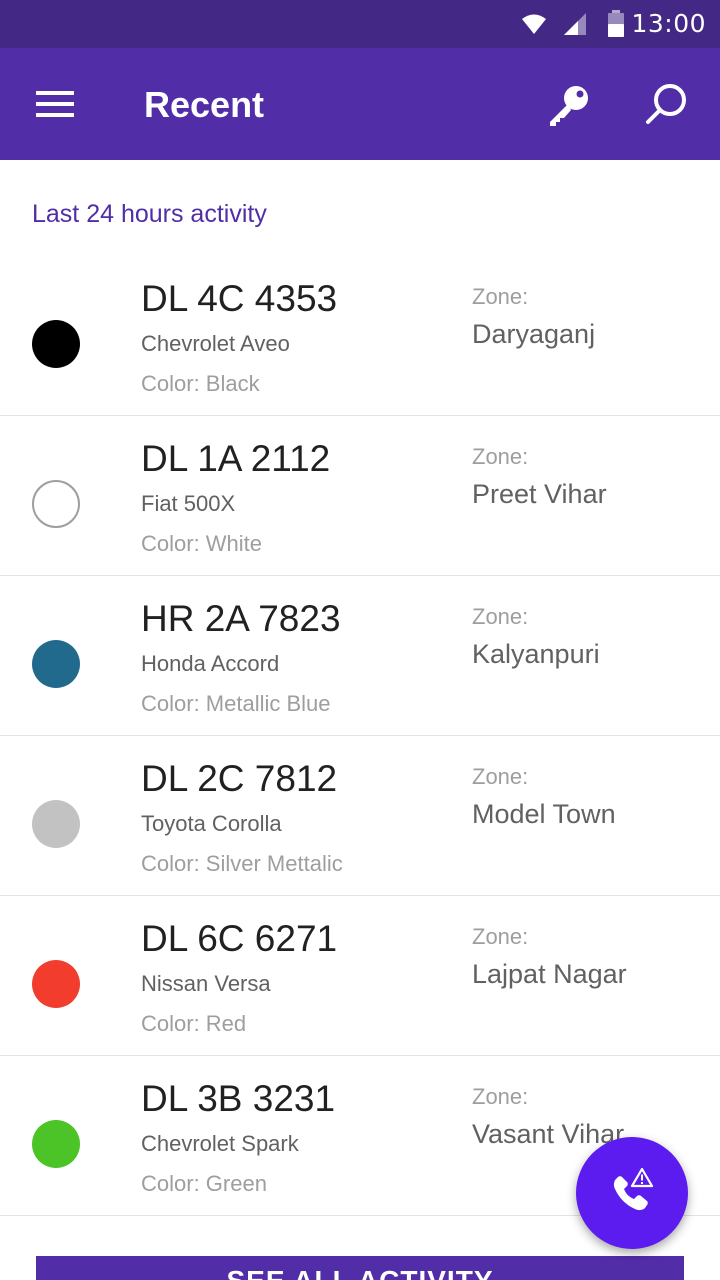 Image resolution: width=720 pixels, height=1280 pixels. I want to click on zone-value: Daryaganj, so click(534, 334).